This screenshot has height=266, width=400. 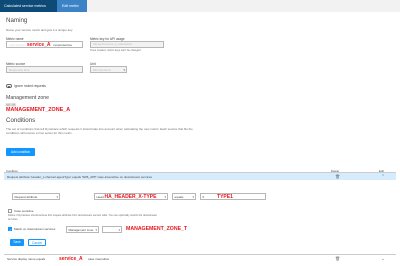 I want to click on management-zone-prefix: MZ:DE, so click(x=11, y=105).